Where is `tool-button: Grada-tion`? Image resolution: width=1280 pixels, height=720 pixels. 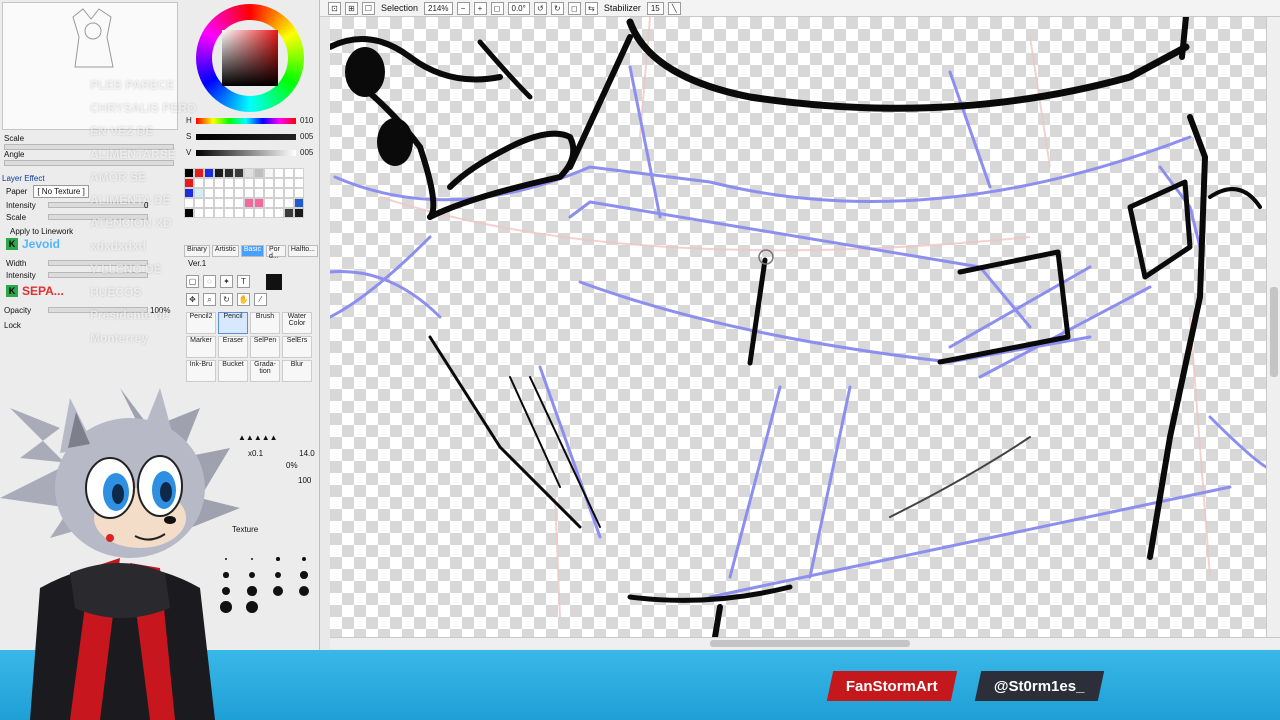
tool-button: Grada-tion is located at coordinates (265, 371).